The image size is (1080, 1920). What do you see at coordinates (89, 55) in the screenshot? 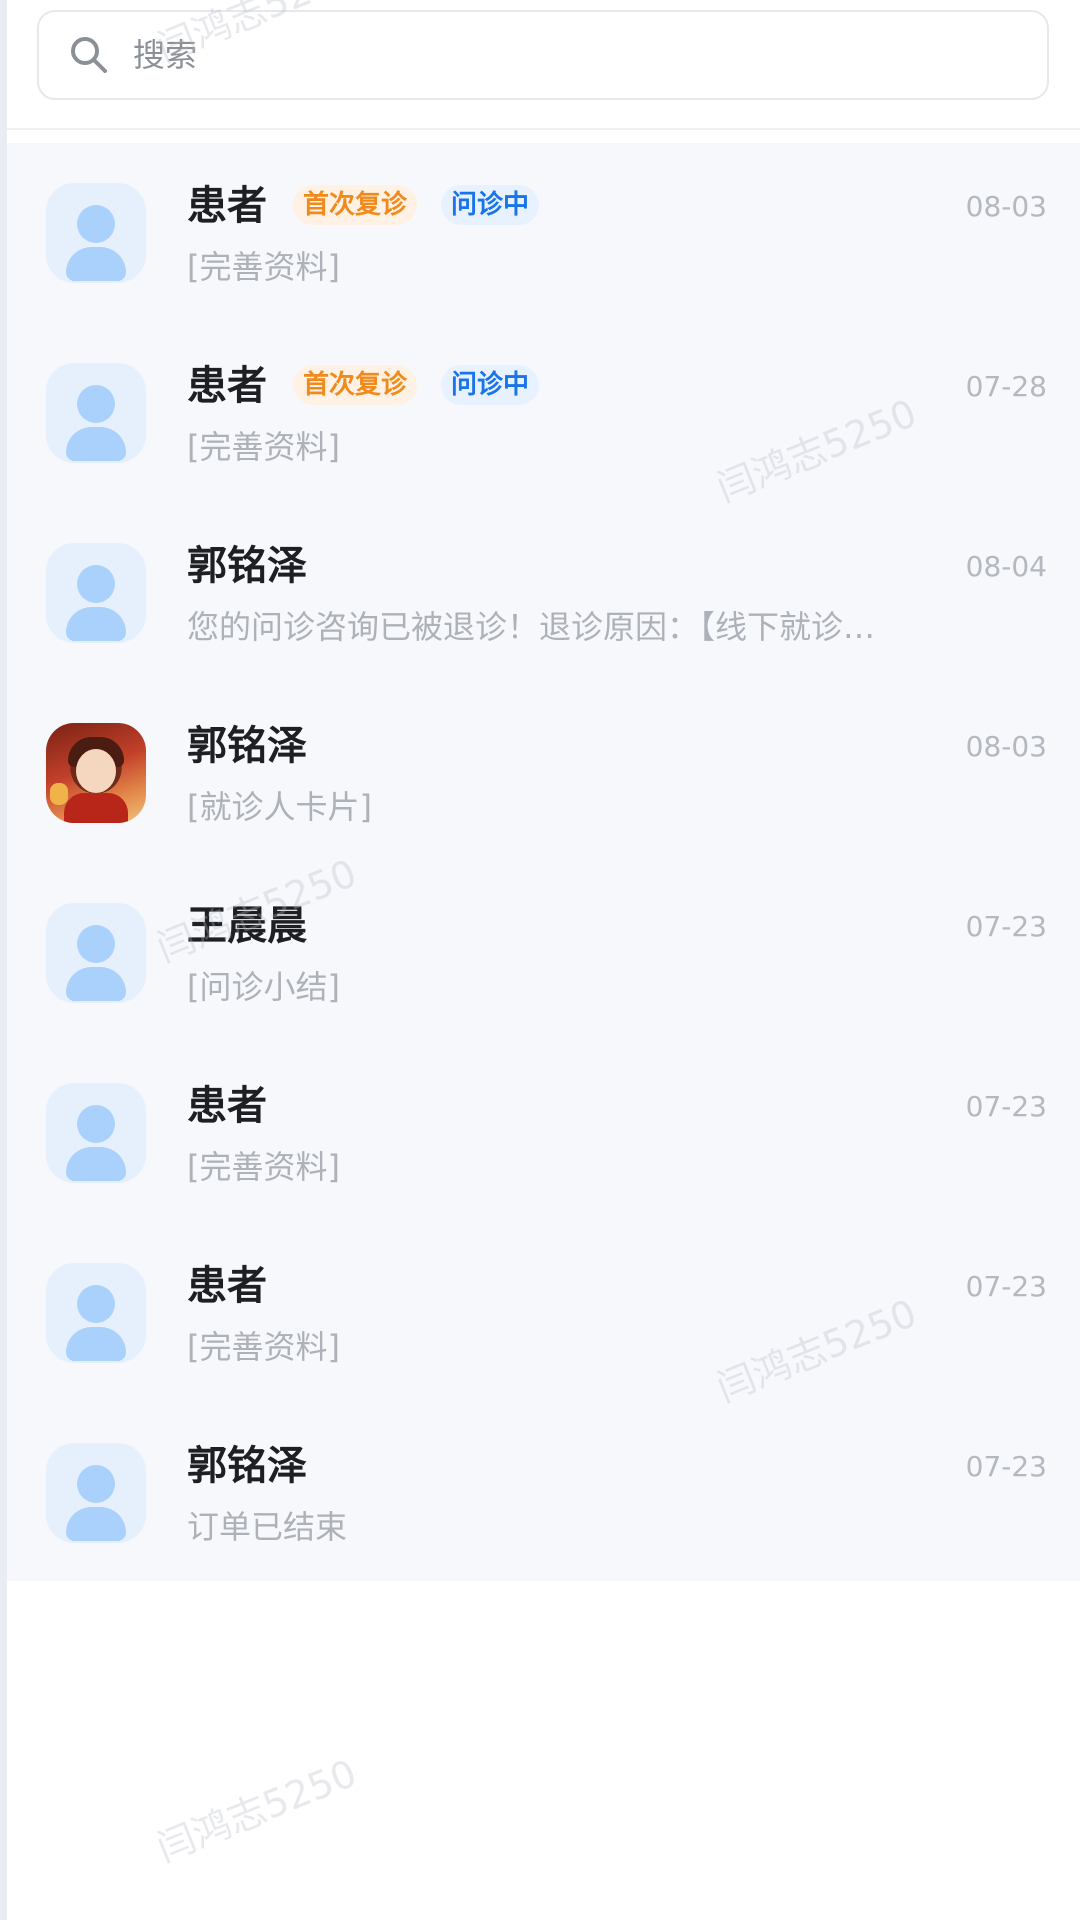
I see `search-icon` at bounding box center [89, 55].